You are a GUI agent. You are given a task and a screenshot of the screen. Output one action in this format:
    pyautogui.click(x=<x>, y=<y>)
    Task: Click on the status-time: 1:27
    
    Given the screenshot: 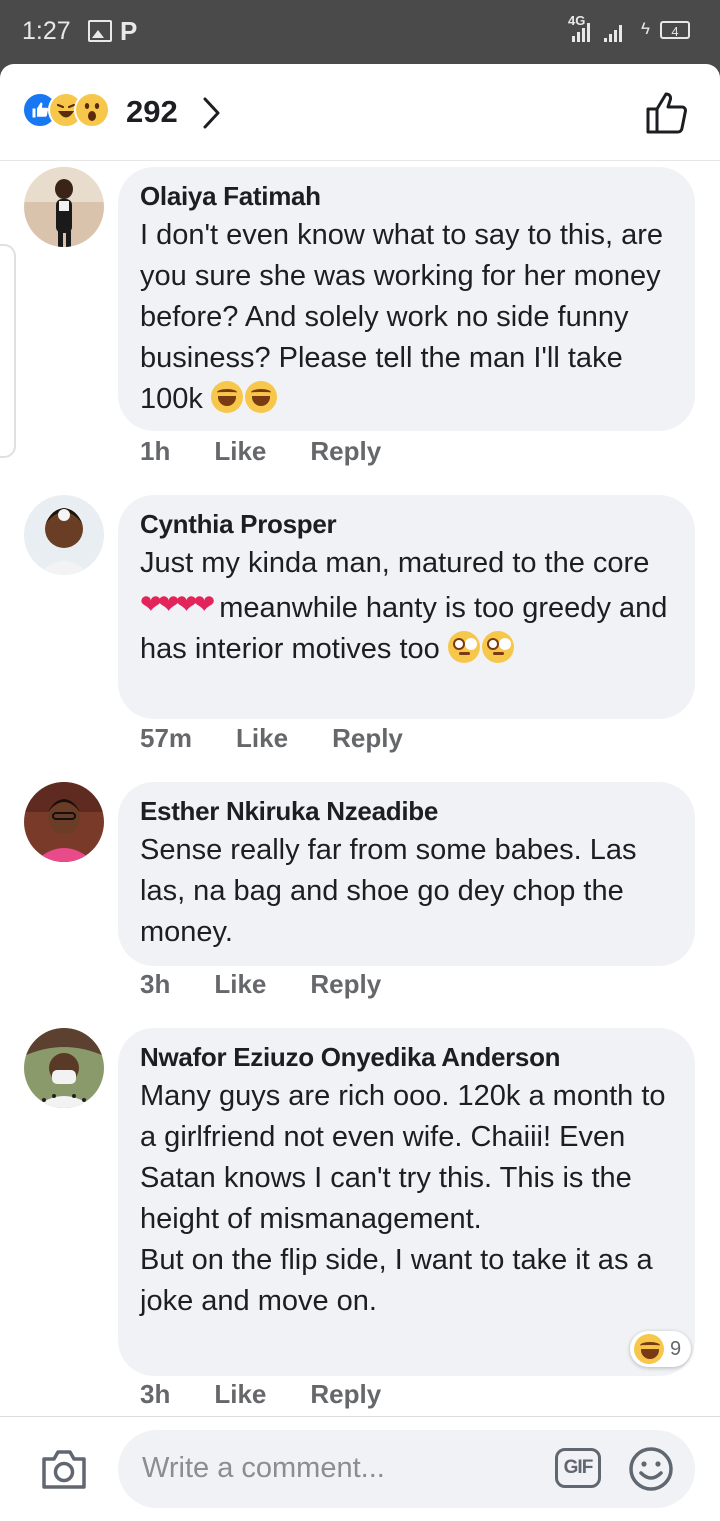 What is the action you would take?
    pyautogui.click(x=46, y=31)
    